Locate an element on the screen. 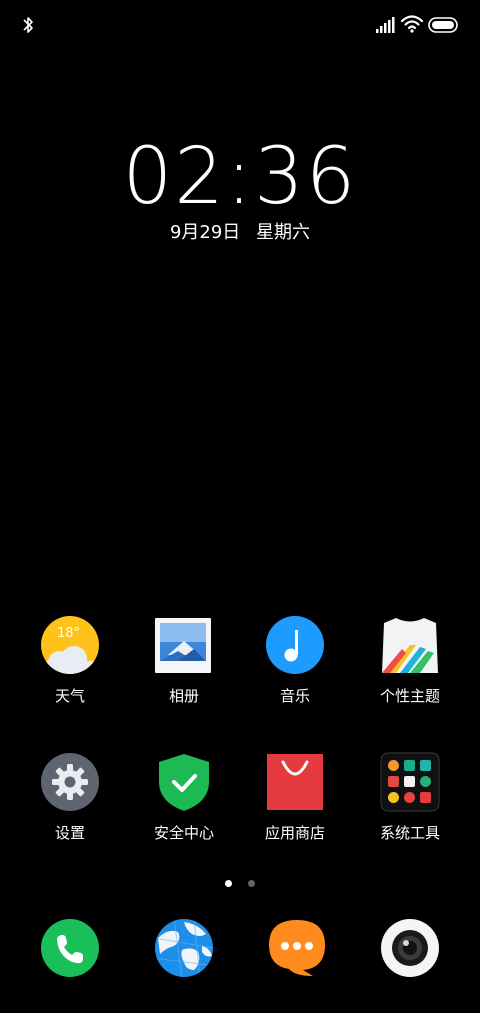  messages-icon is located at coordinates (297, 948).